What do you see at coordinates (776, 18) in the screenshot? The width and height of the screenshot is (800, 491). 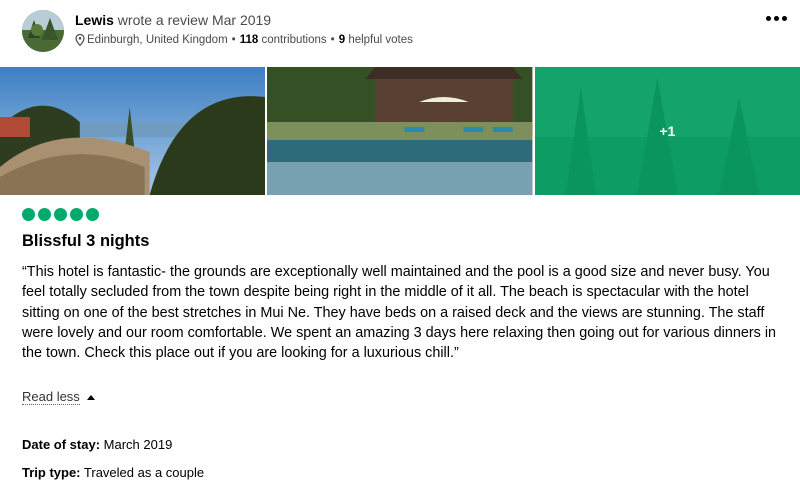 I see `more-horizontal-icon` at bounding box center [776, 18].